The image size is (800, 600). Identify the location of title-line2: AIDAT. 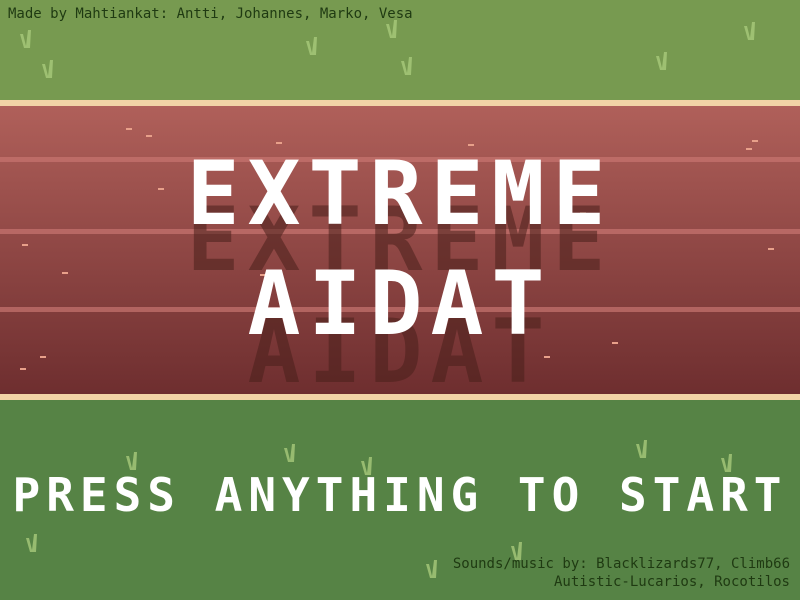
(400, 303).